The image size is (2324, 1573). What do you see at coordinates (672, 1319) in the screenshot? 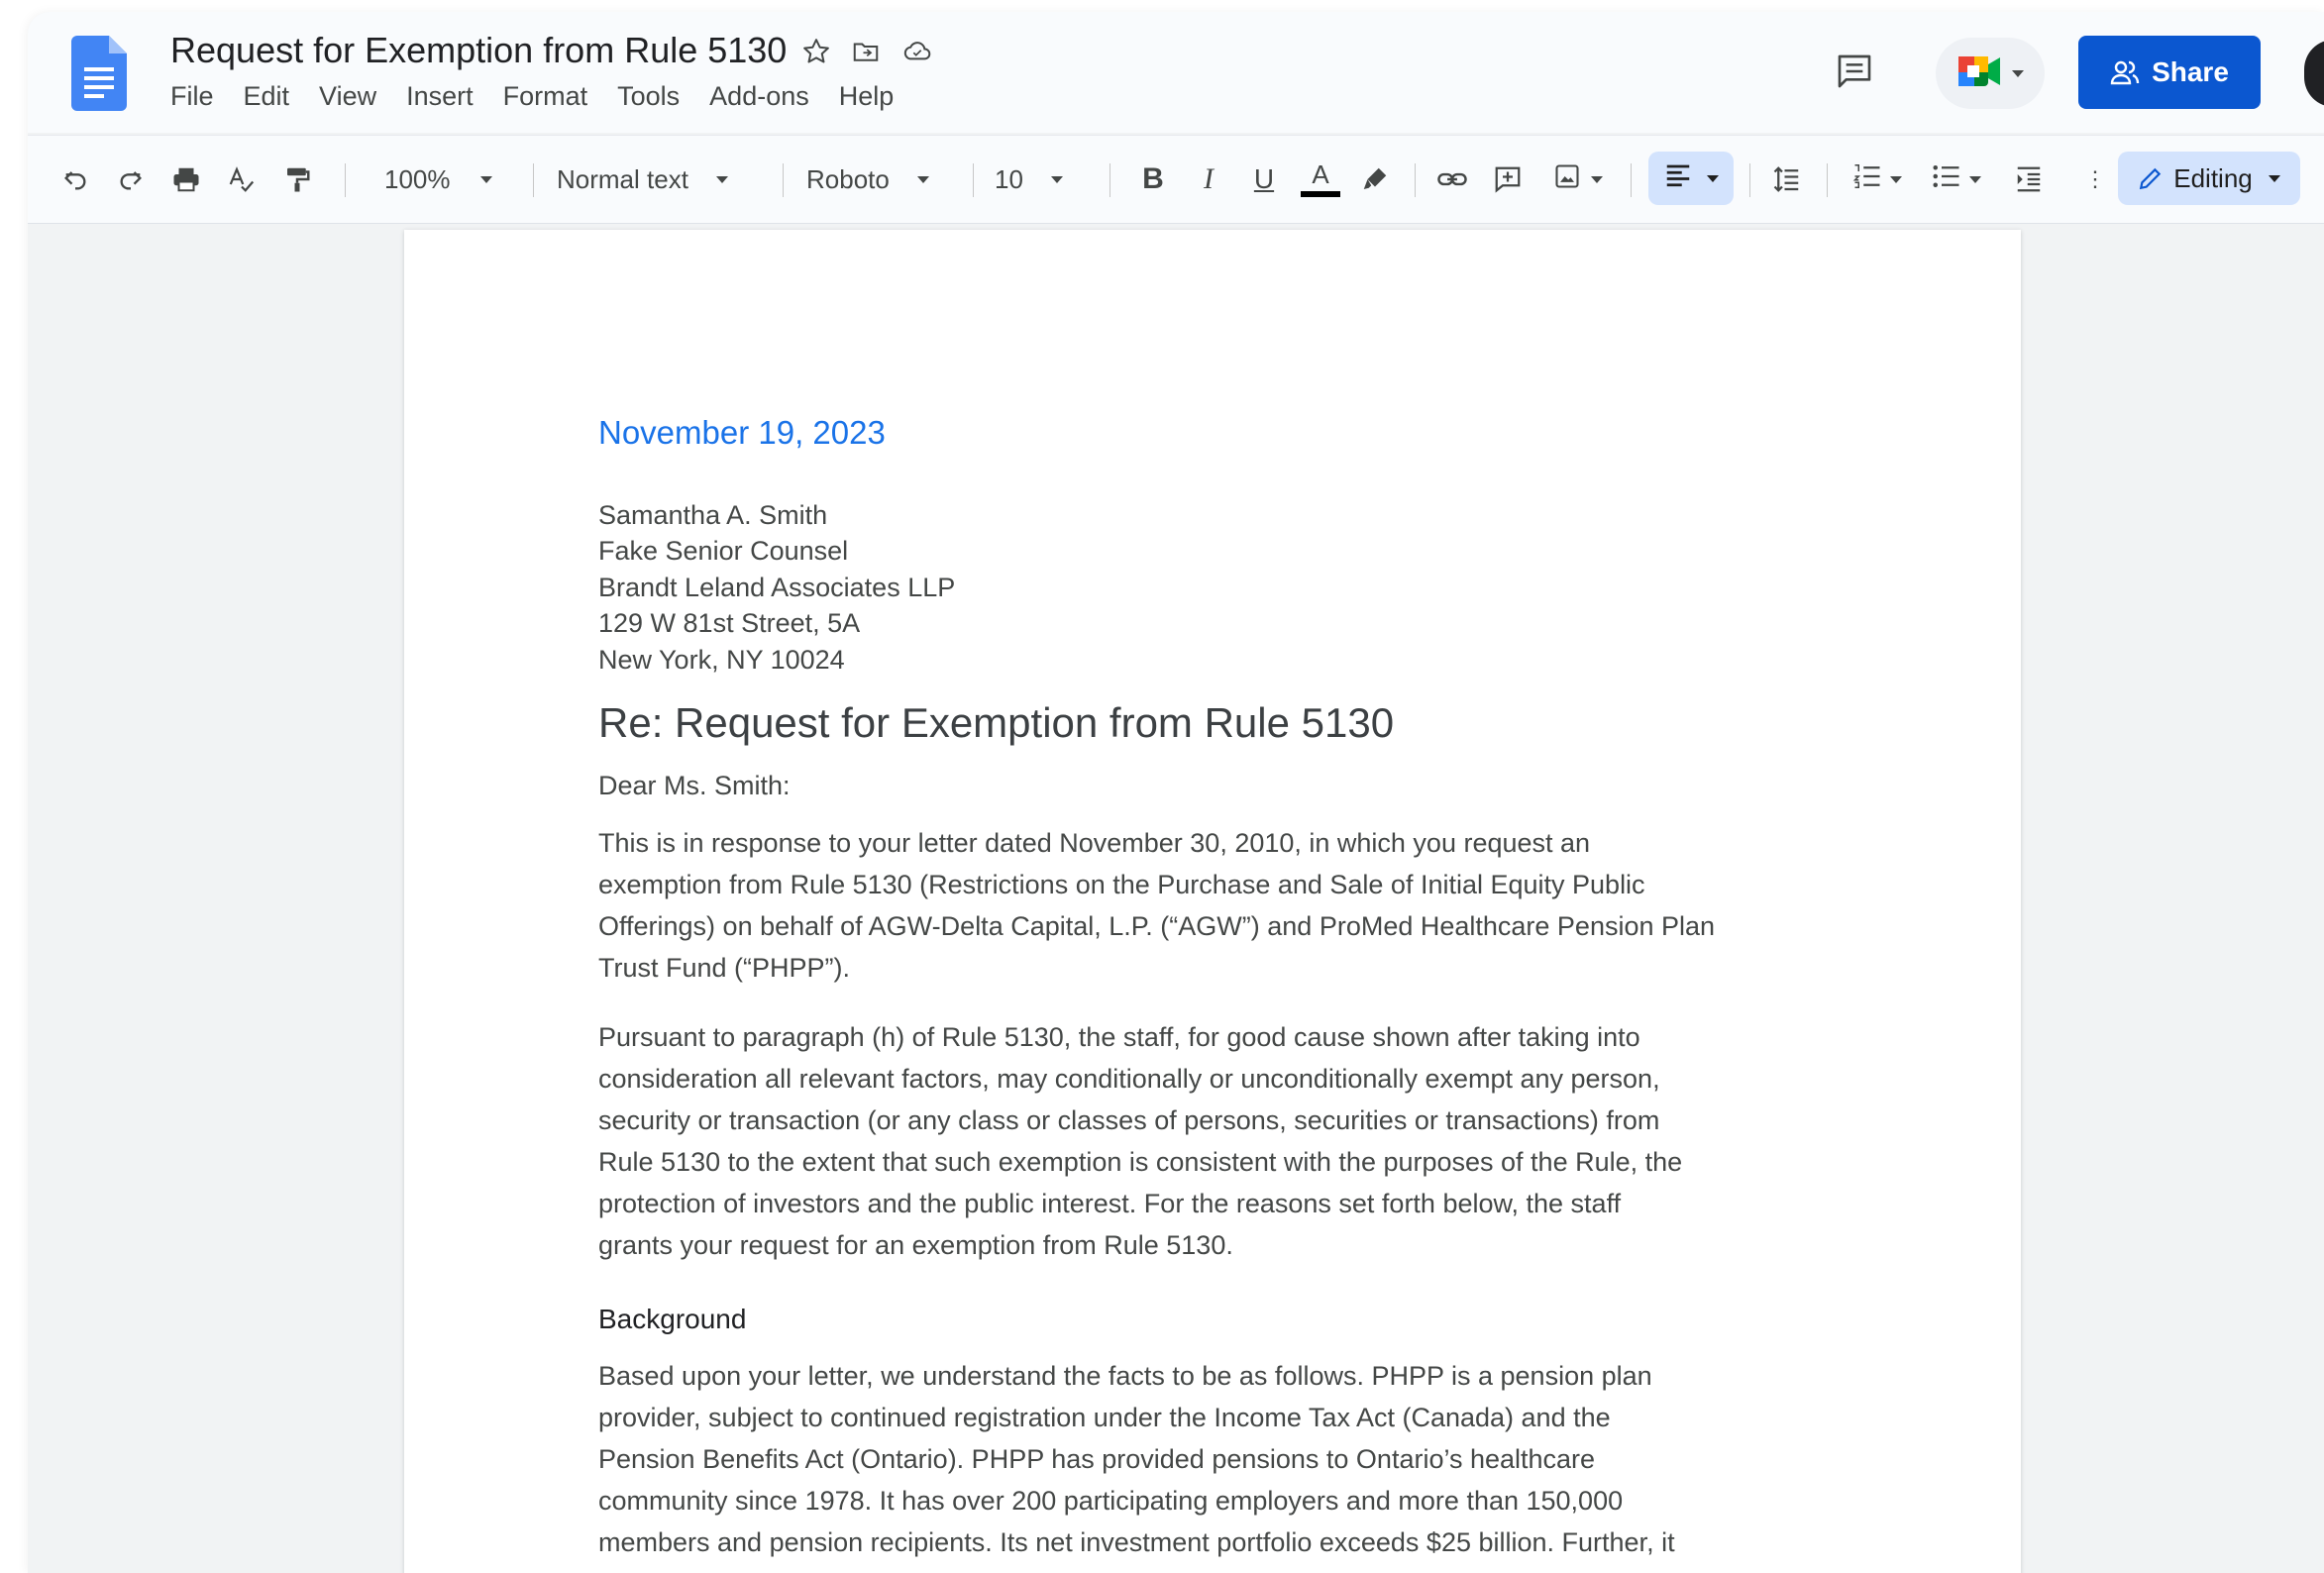
I see `section-heading: Background` at bounding box center [672, 1319].